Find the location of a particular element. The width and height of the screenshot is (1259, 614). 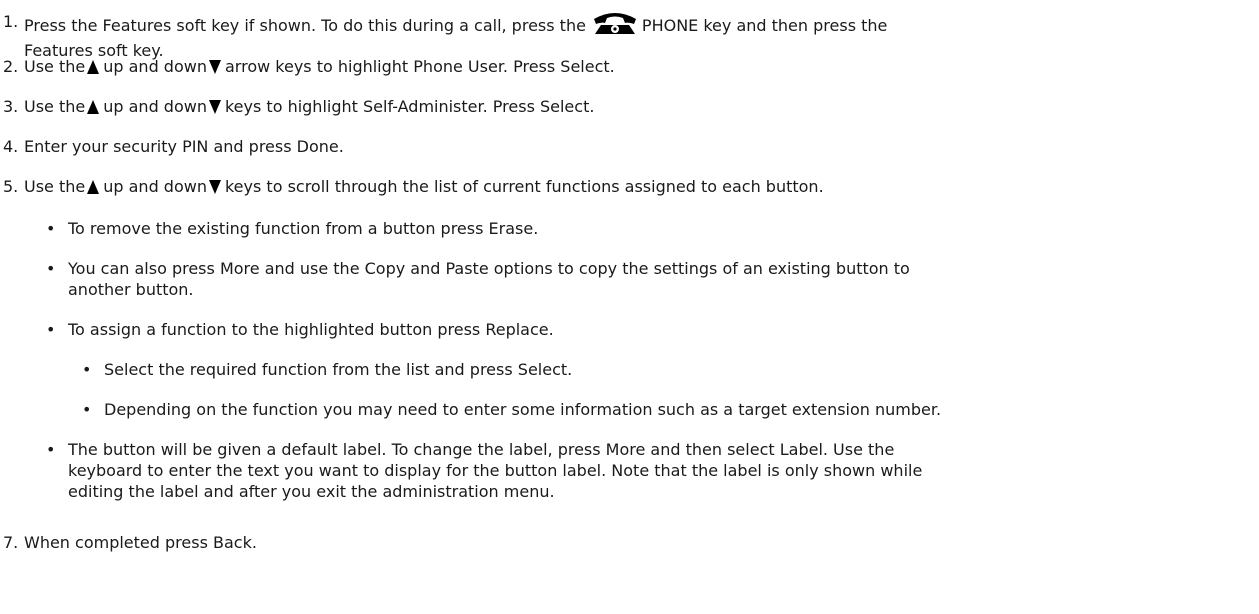

step-number: 7. is located at coordinates (11, 542).